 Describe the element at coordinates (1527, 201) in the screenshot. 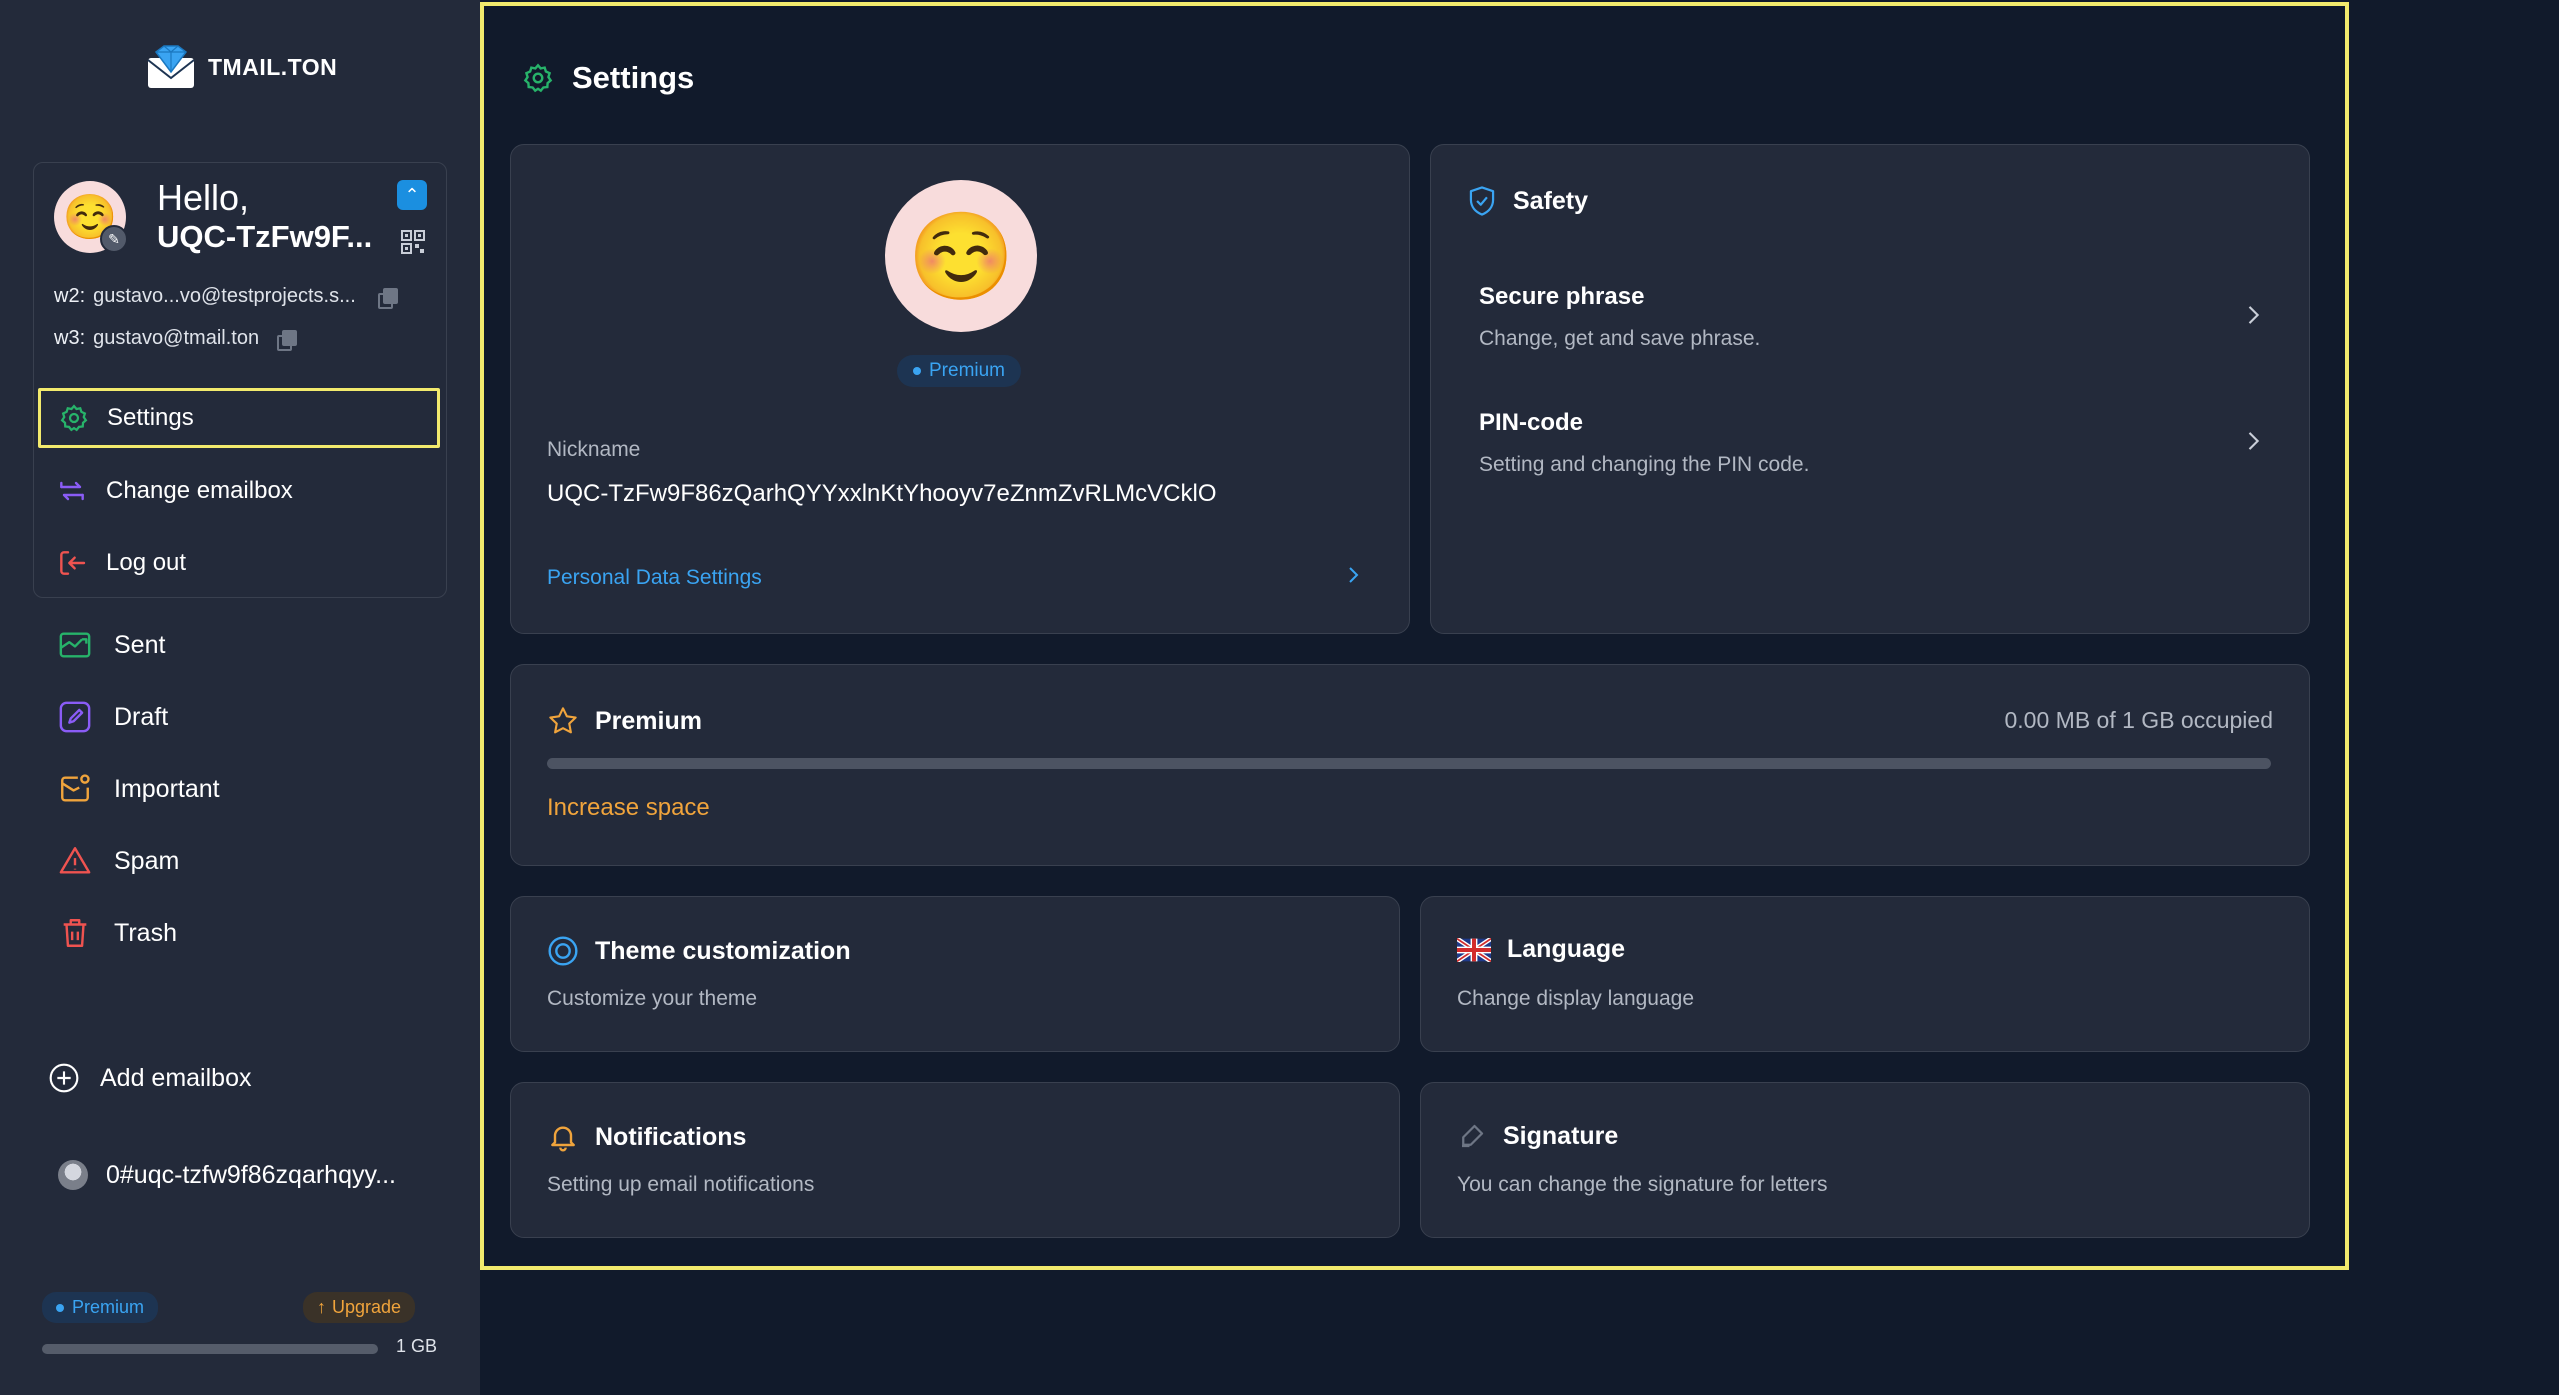

I see `safety-title: Safety` at that location.